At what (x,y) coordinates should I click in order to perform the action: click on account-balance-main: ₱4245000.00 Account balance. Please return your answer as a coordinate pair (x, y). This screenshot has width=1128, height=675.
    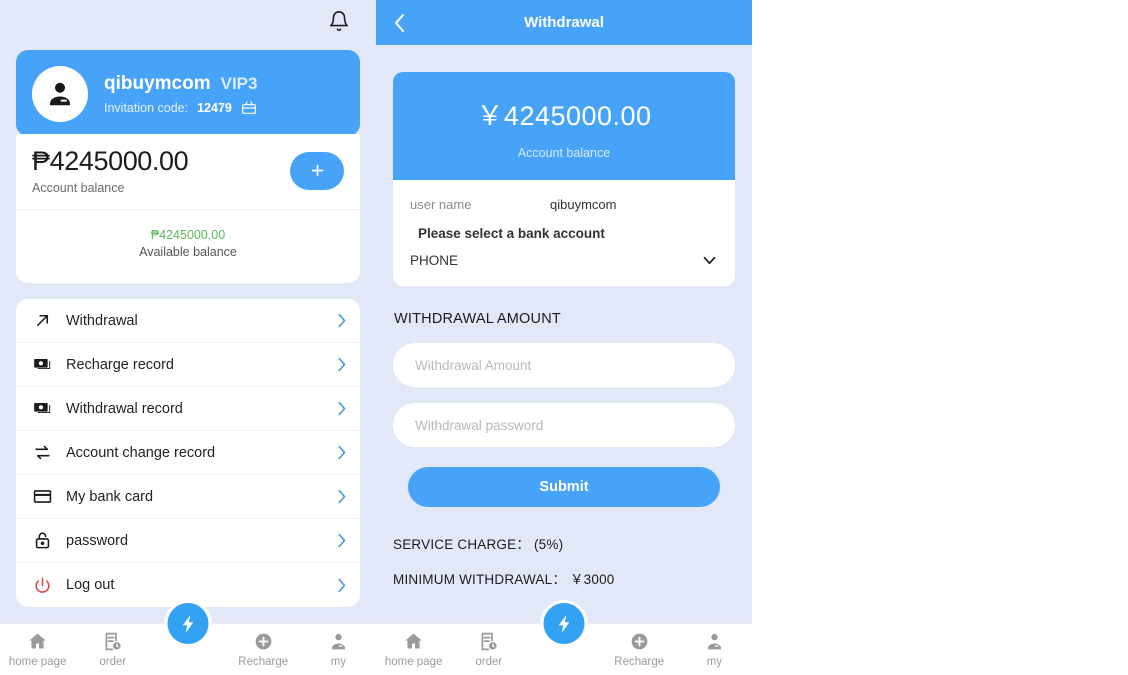
    Looking at the image, I should click on (110, 170).